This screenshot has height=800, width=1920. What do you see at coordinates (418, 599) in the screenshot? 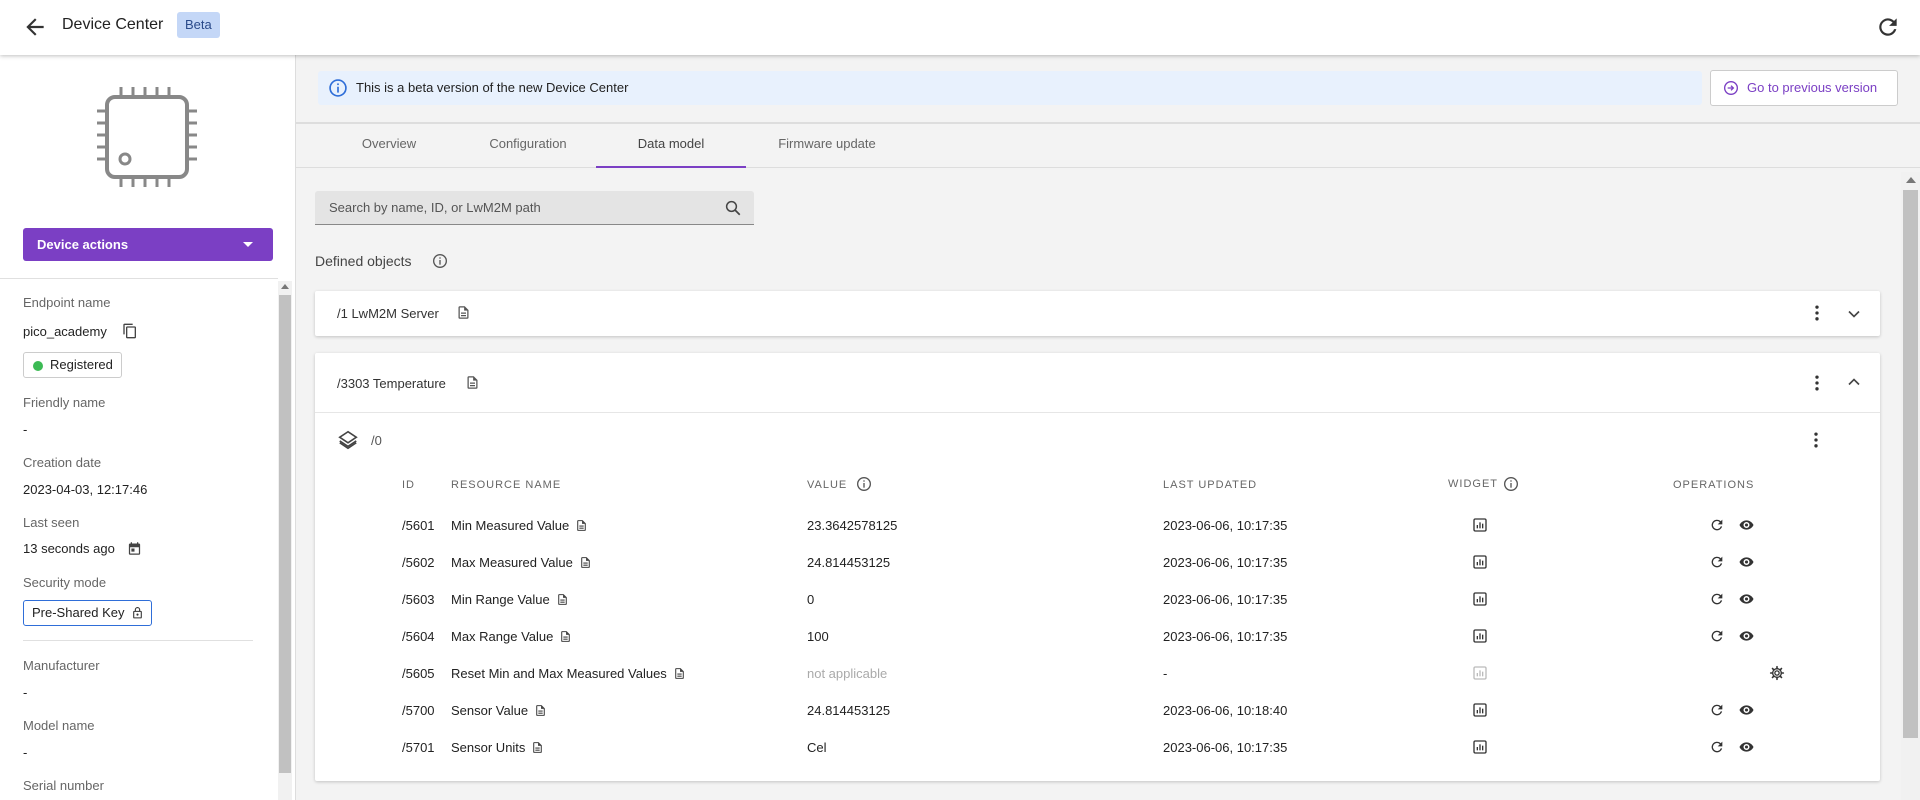
I see `resource-id: /5603` at bounding box center [418, 599].